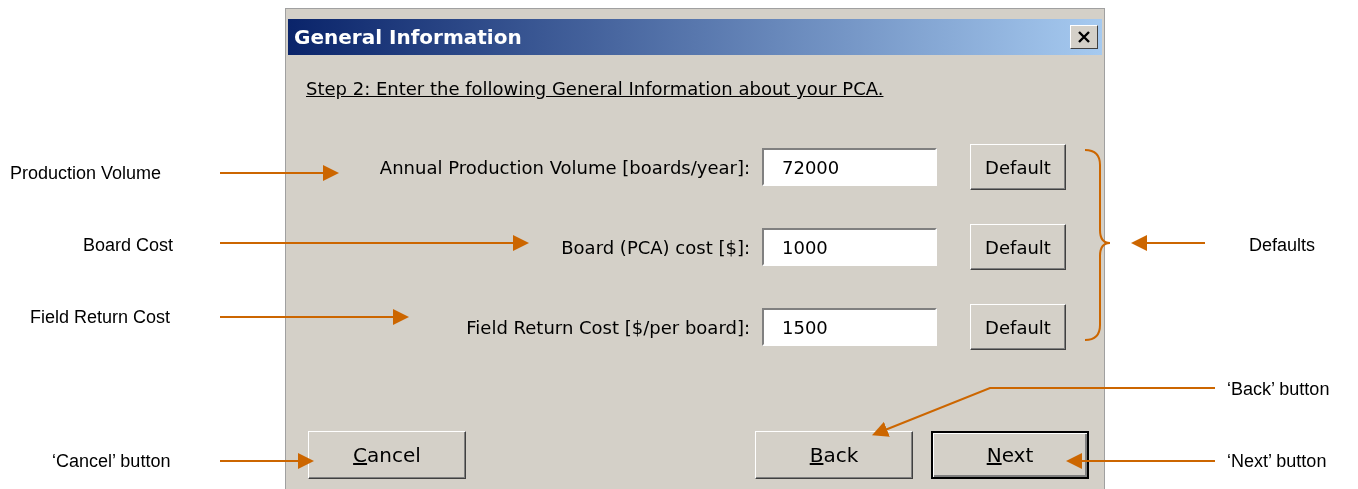  What do you see at coordinates (834, 455) in the screenshot?
I see `dialog-button: Back` at bounding box center [834, 455].